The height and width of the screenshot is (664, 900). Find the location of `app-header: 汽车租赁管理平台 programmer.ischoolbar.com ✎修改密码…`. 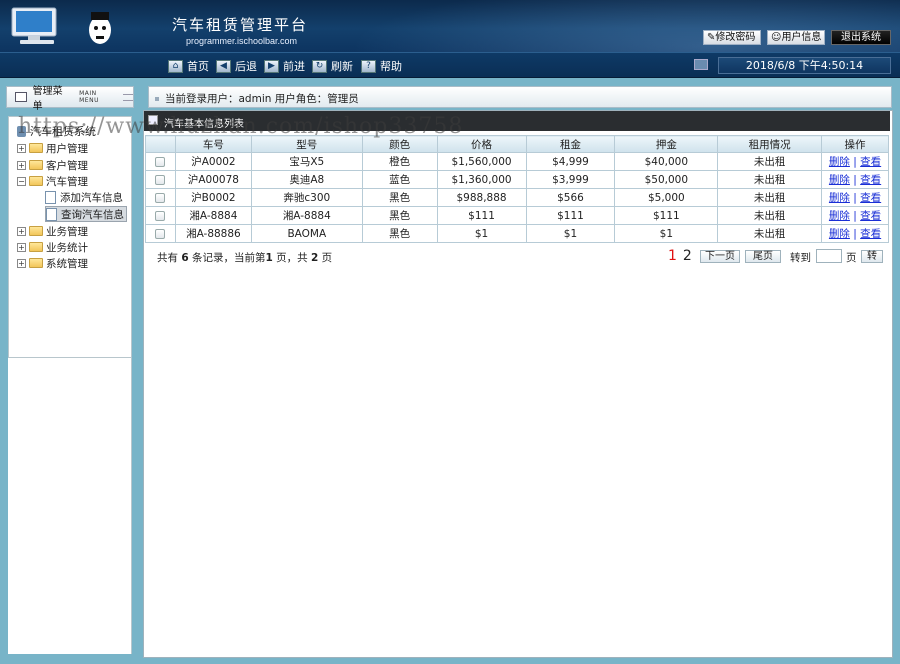

app-header: 汽车租赁管理平台 programmer.ischoolbar.com ✎修改密码… is located at coordinates (450, 26).